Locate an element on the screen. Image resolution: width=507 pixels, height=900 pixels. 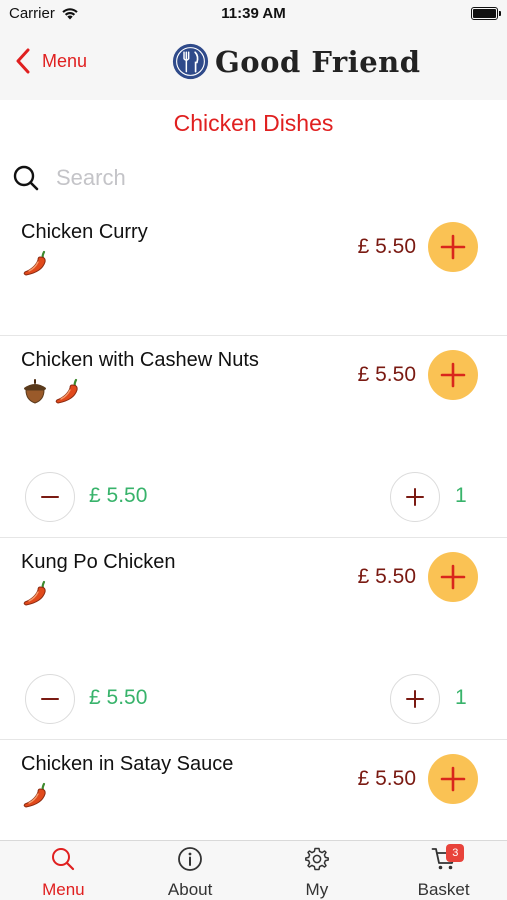
nut-icon is located at coordinates (35, 391).